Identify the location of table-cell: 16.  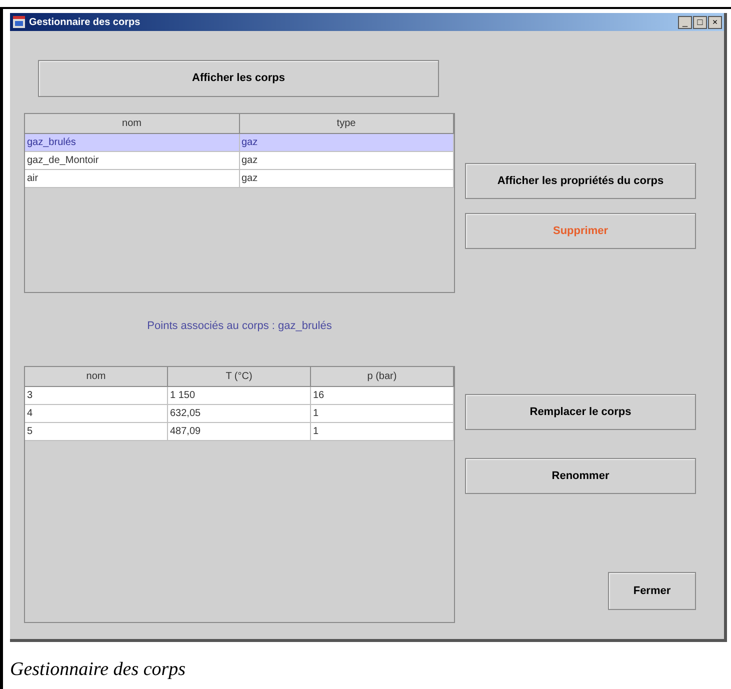
(382, 395).